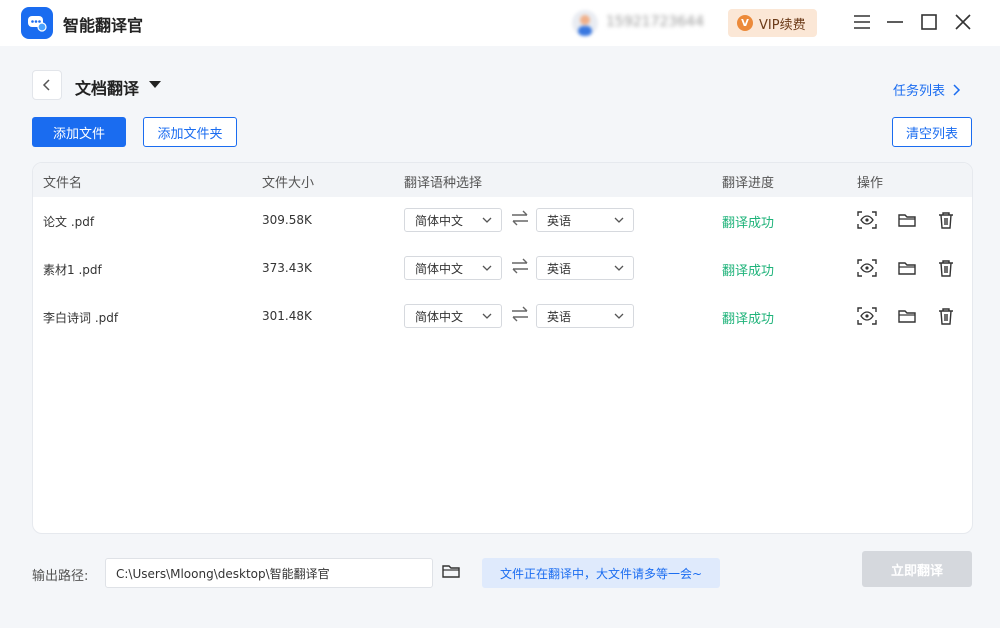 Image resolution: width=1000 pixels, height=628 pixels. Describe the element at coordinates (782, 25) in the screenshot. I see `vip-label: VIP续费` at that location.